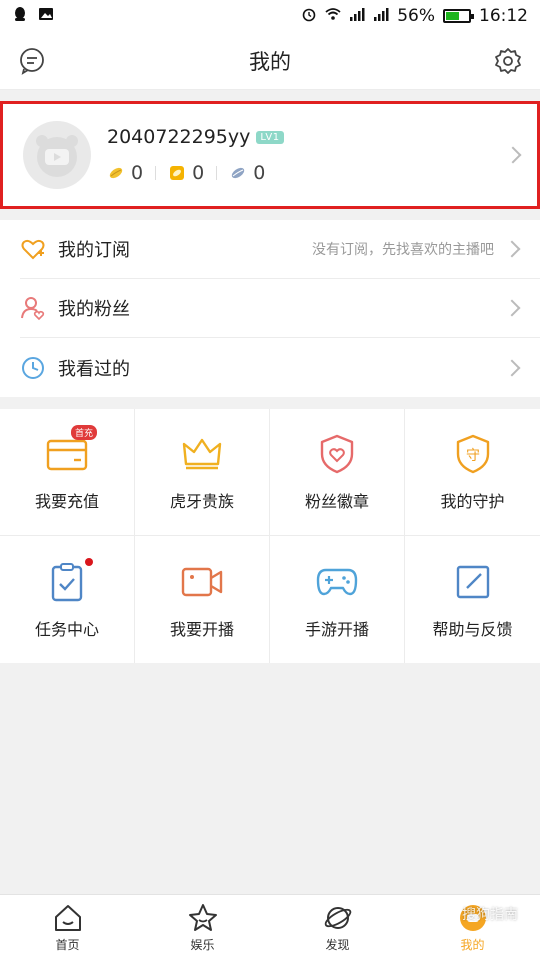 This screenshot has width=540, height=960. Describe the element at coordinates (201, 501) in the screenshot. I see `grid-item-label: 虎牙贵族` at that location.